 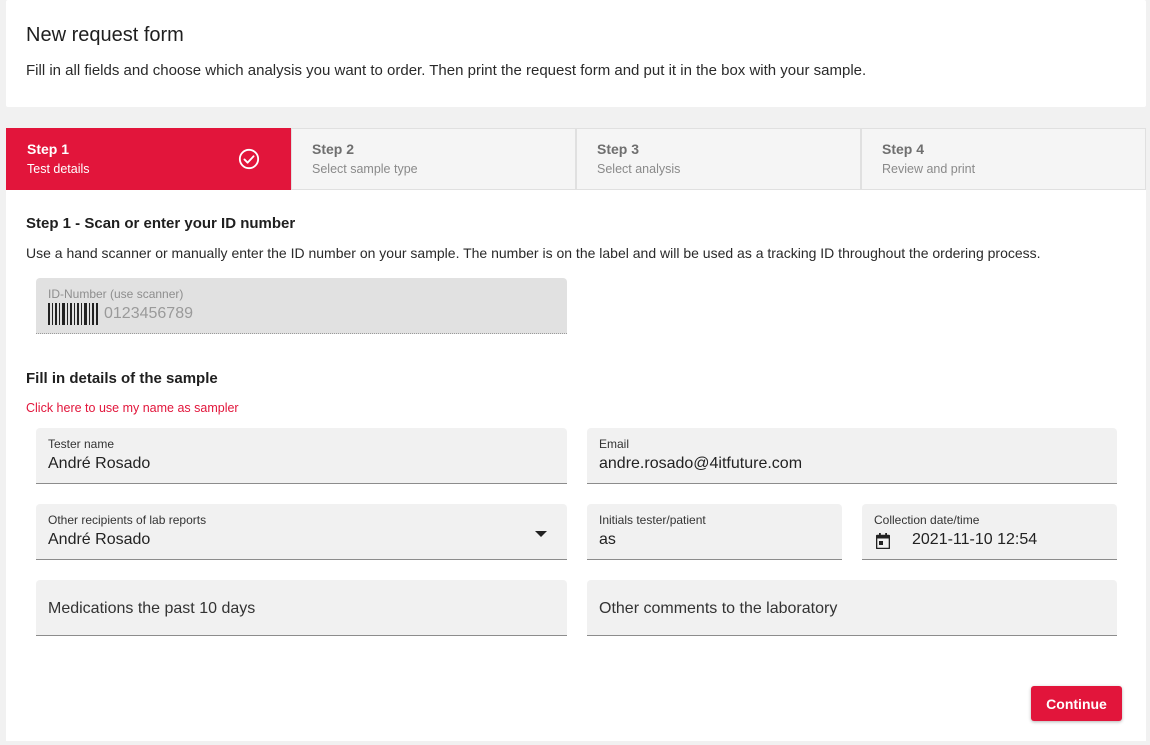 What do you see at coordinates (1003, 159) in the screenshot?
I see `step-4-tab: Step 4 Review and print` at bounding box center [1003, 159].